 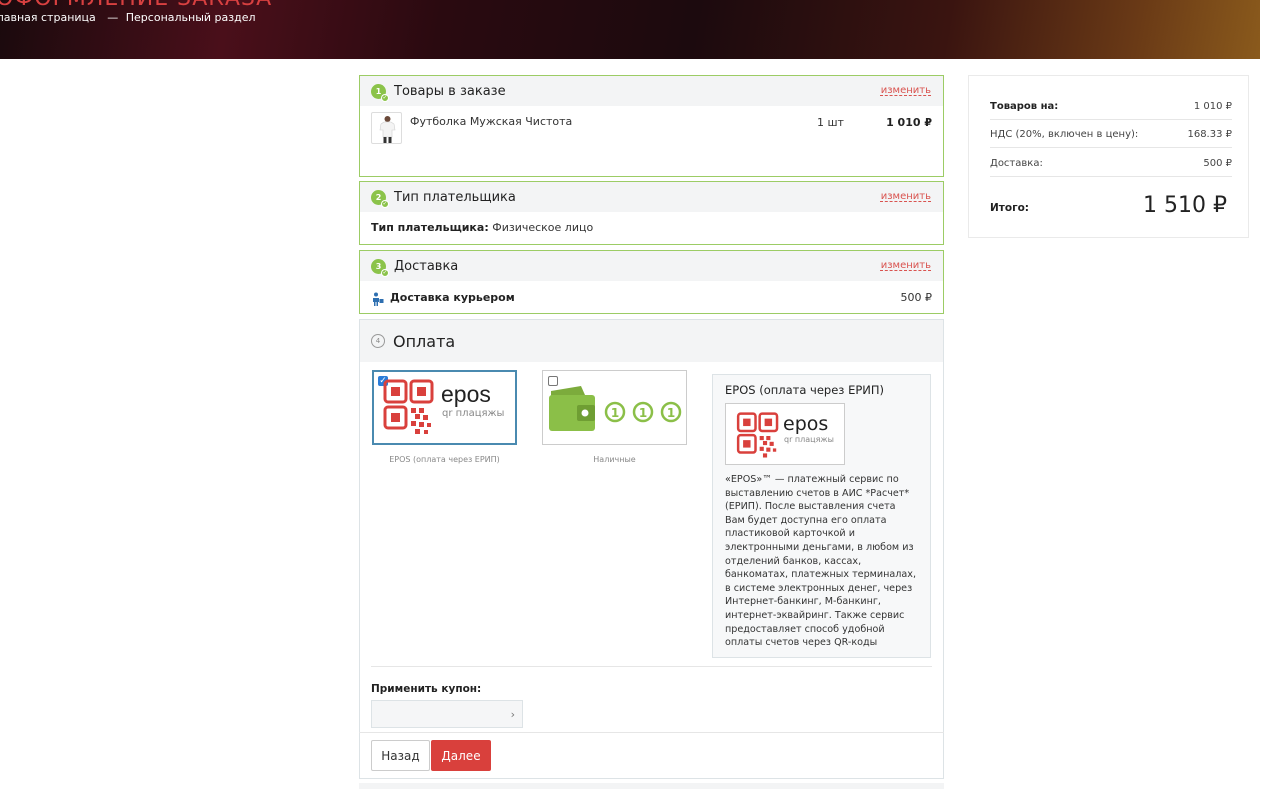 I want to click on back-button: Назад, so click(x=400, y=755).